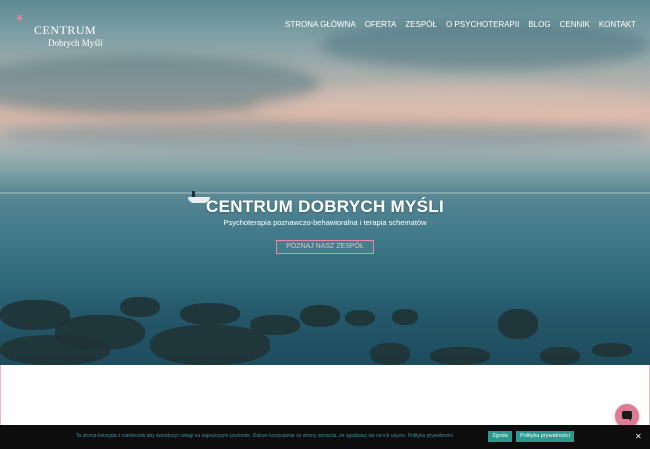 The height and width of the screenshot is (449, 650). I want to click on content-area, so click(325, 395).